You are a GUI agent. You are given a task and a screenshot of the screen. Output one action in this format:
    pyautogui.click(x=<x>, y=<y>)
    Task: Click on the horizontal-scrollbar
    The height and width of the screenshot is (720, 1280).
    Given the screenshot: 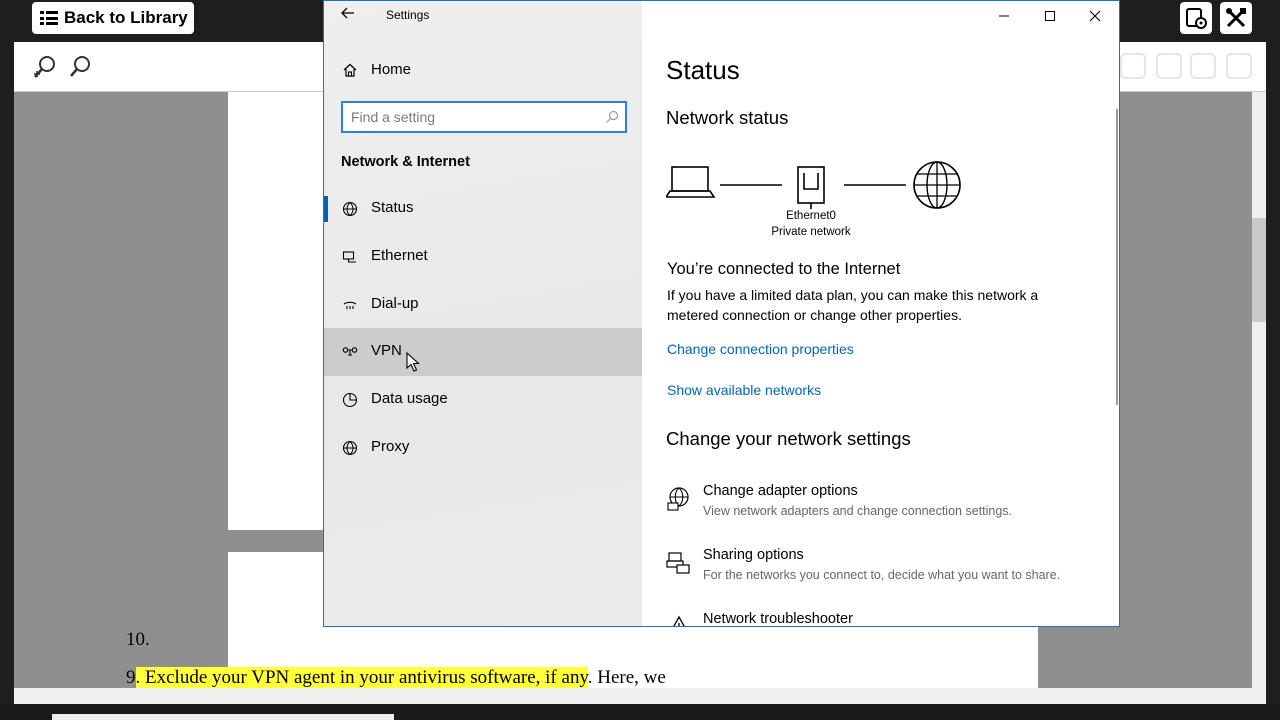 What is the action you would take?
    pyautogui.click(x=640, y=696)
    